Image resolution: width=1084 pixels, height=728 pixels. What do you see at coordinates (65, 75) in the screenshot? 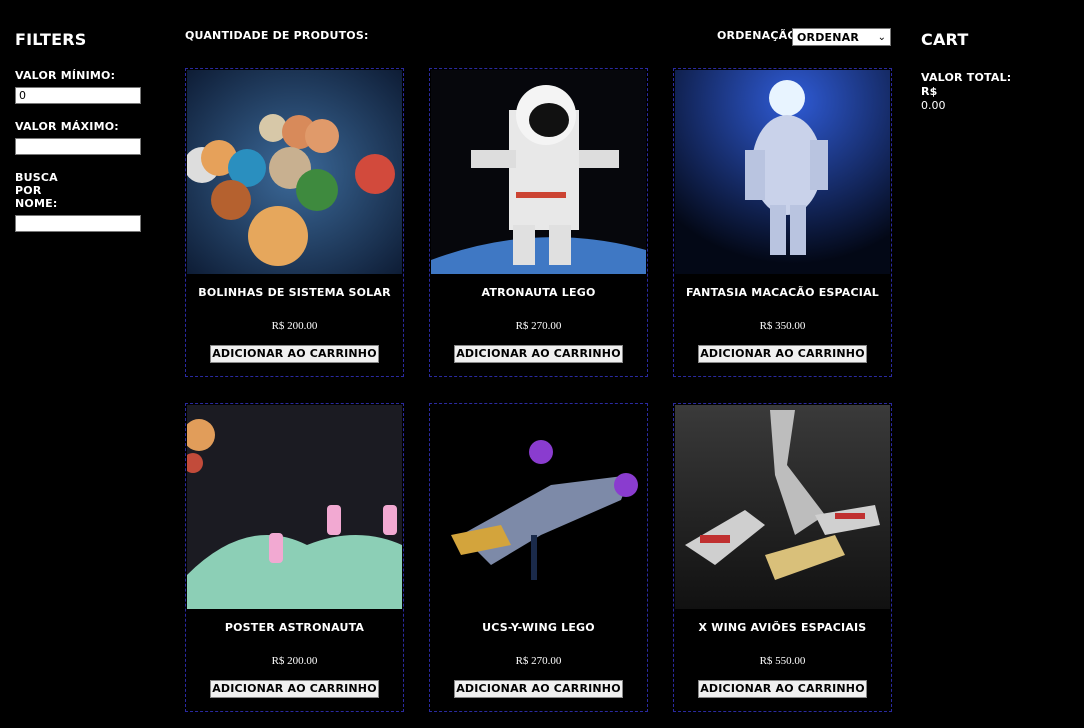
I see `min-value-label: Valor mínimo:` at bounding box center [65, 75].